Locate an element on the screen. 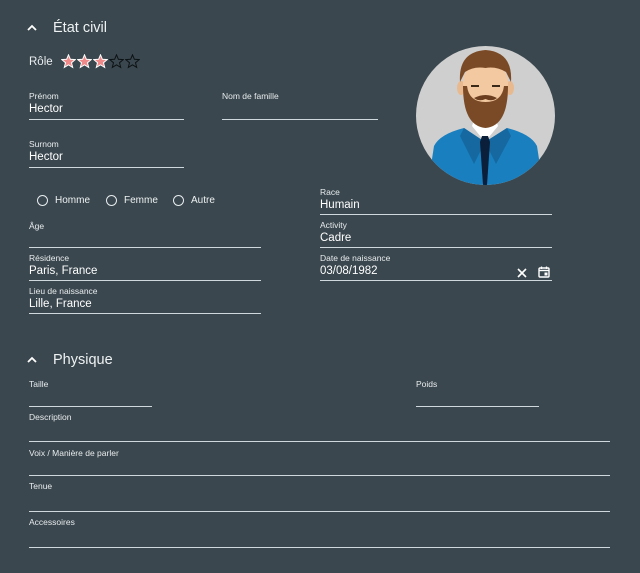  avatar is located at coordinates (485, 115).